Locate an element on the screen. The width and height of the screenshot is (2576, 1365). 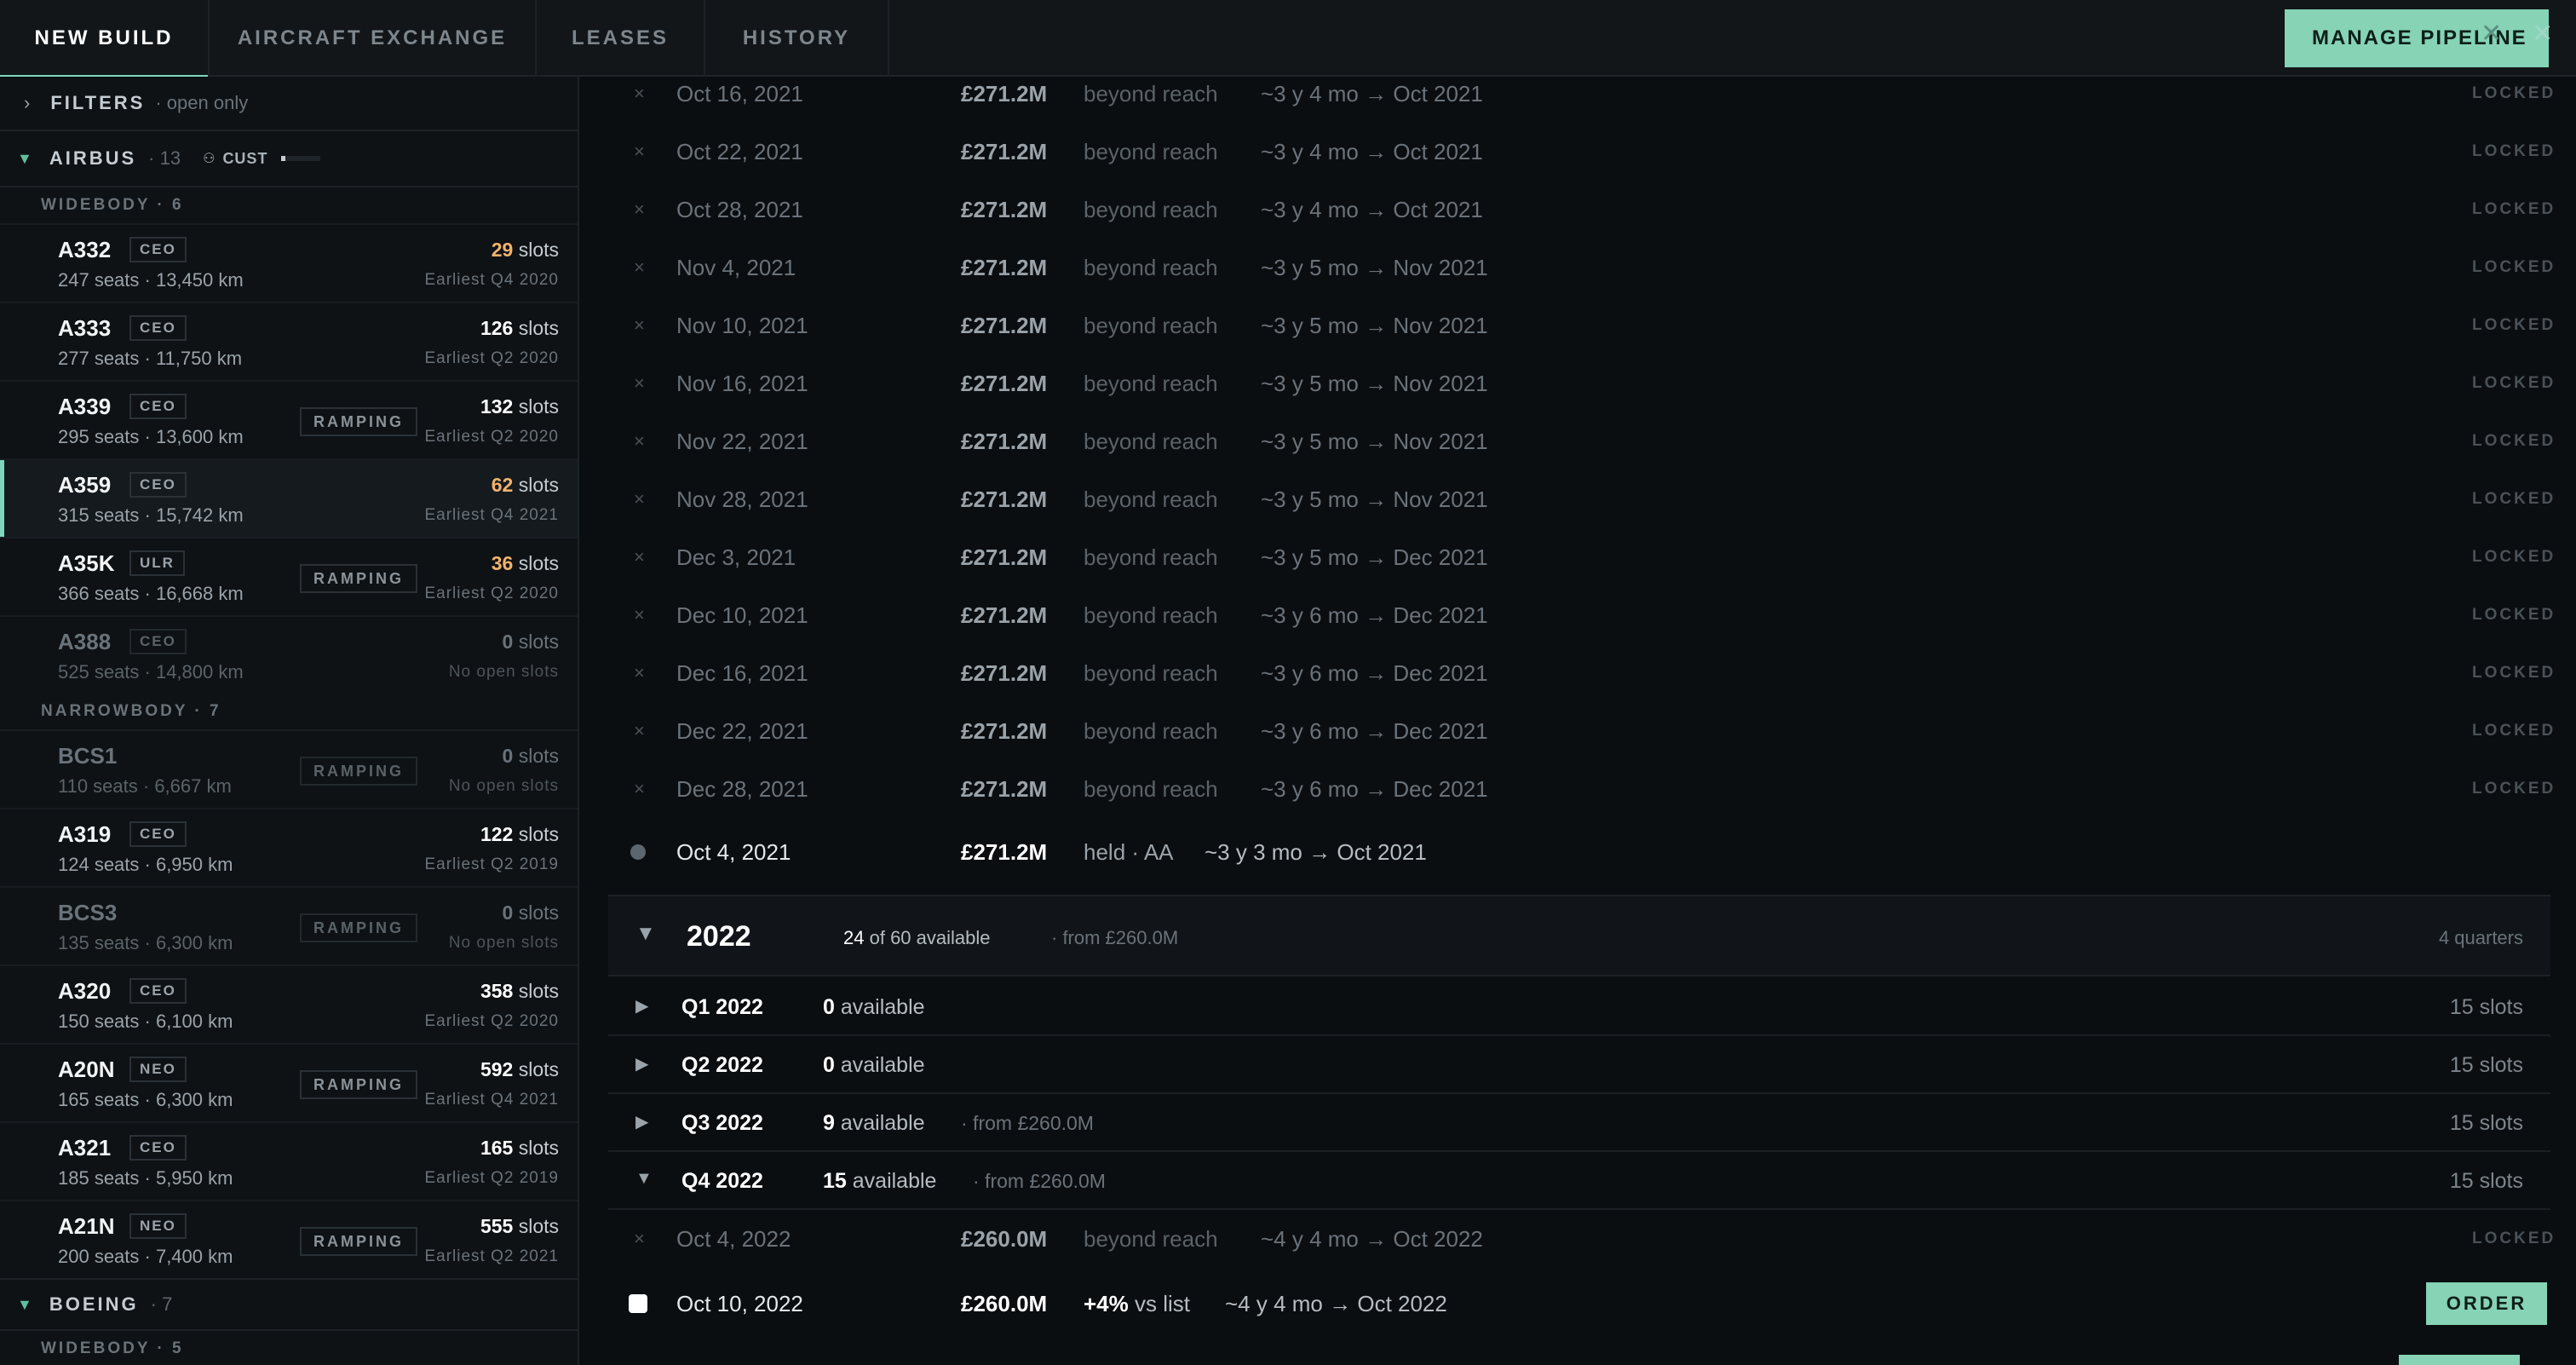
variant-badge: CEO is located at coordinates (158, 406).